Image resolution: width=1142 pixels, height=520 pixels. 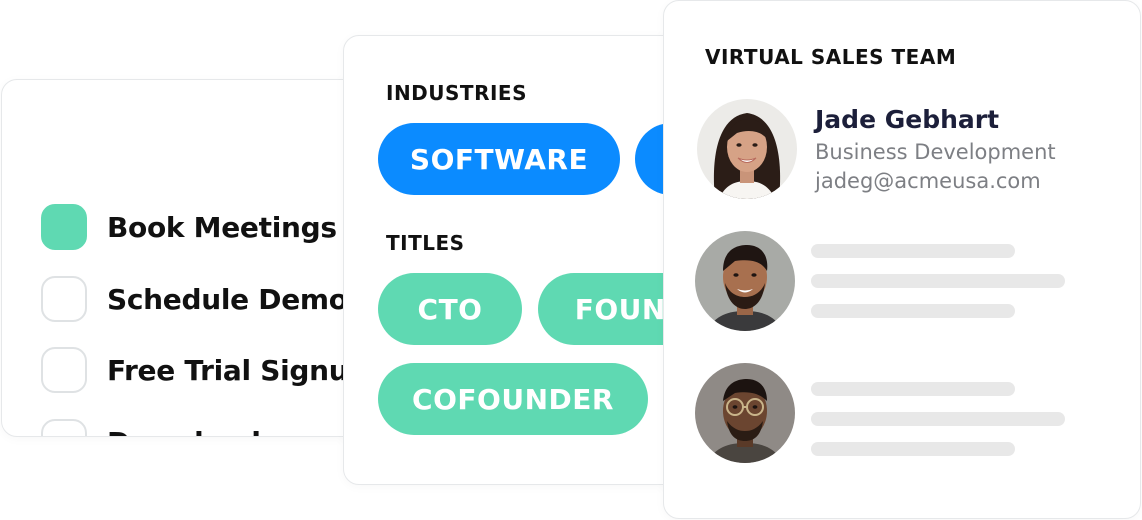 I want to click on goal-label: Book Meetings, so click(x=222, y=227).